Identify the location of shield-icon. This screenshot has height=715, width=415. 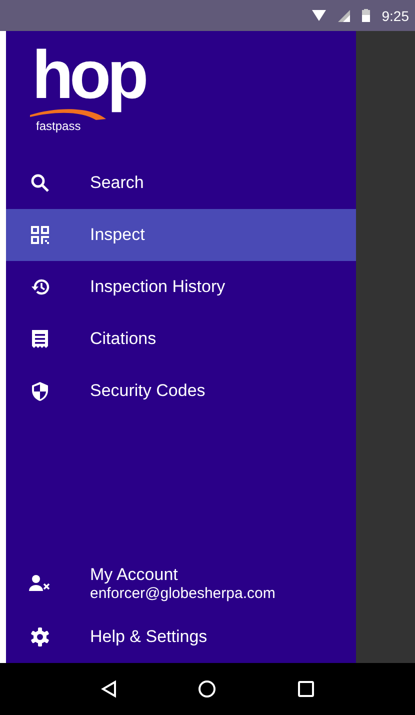
(40, 391).